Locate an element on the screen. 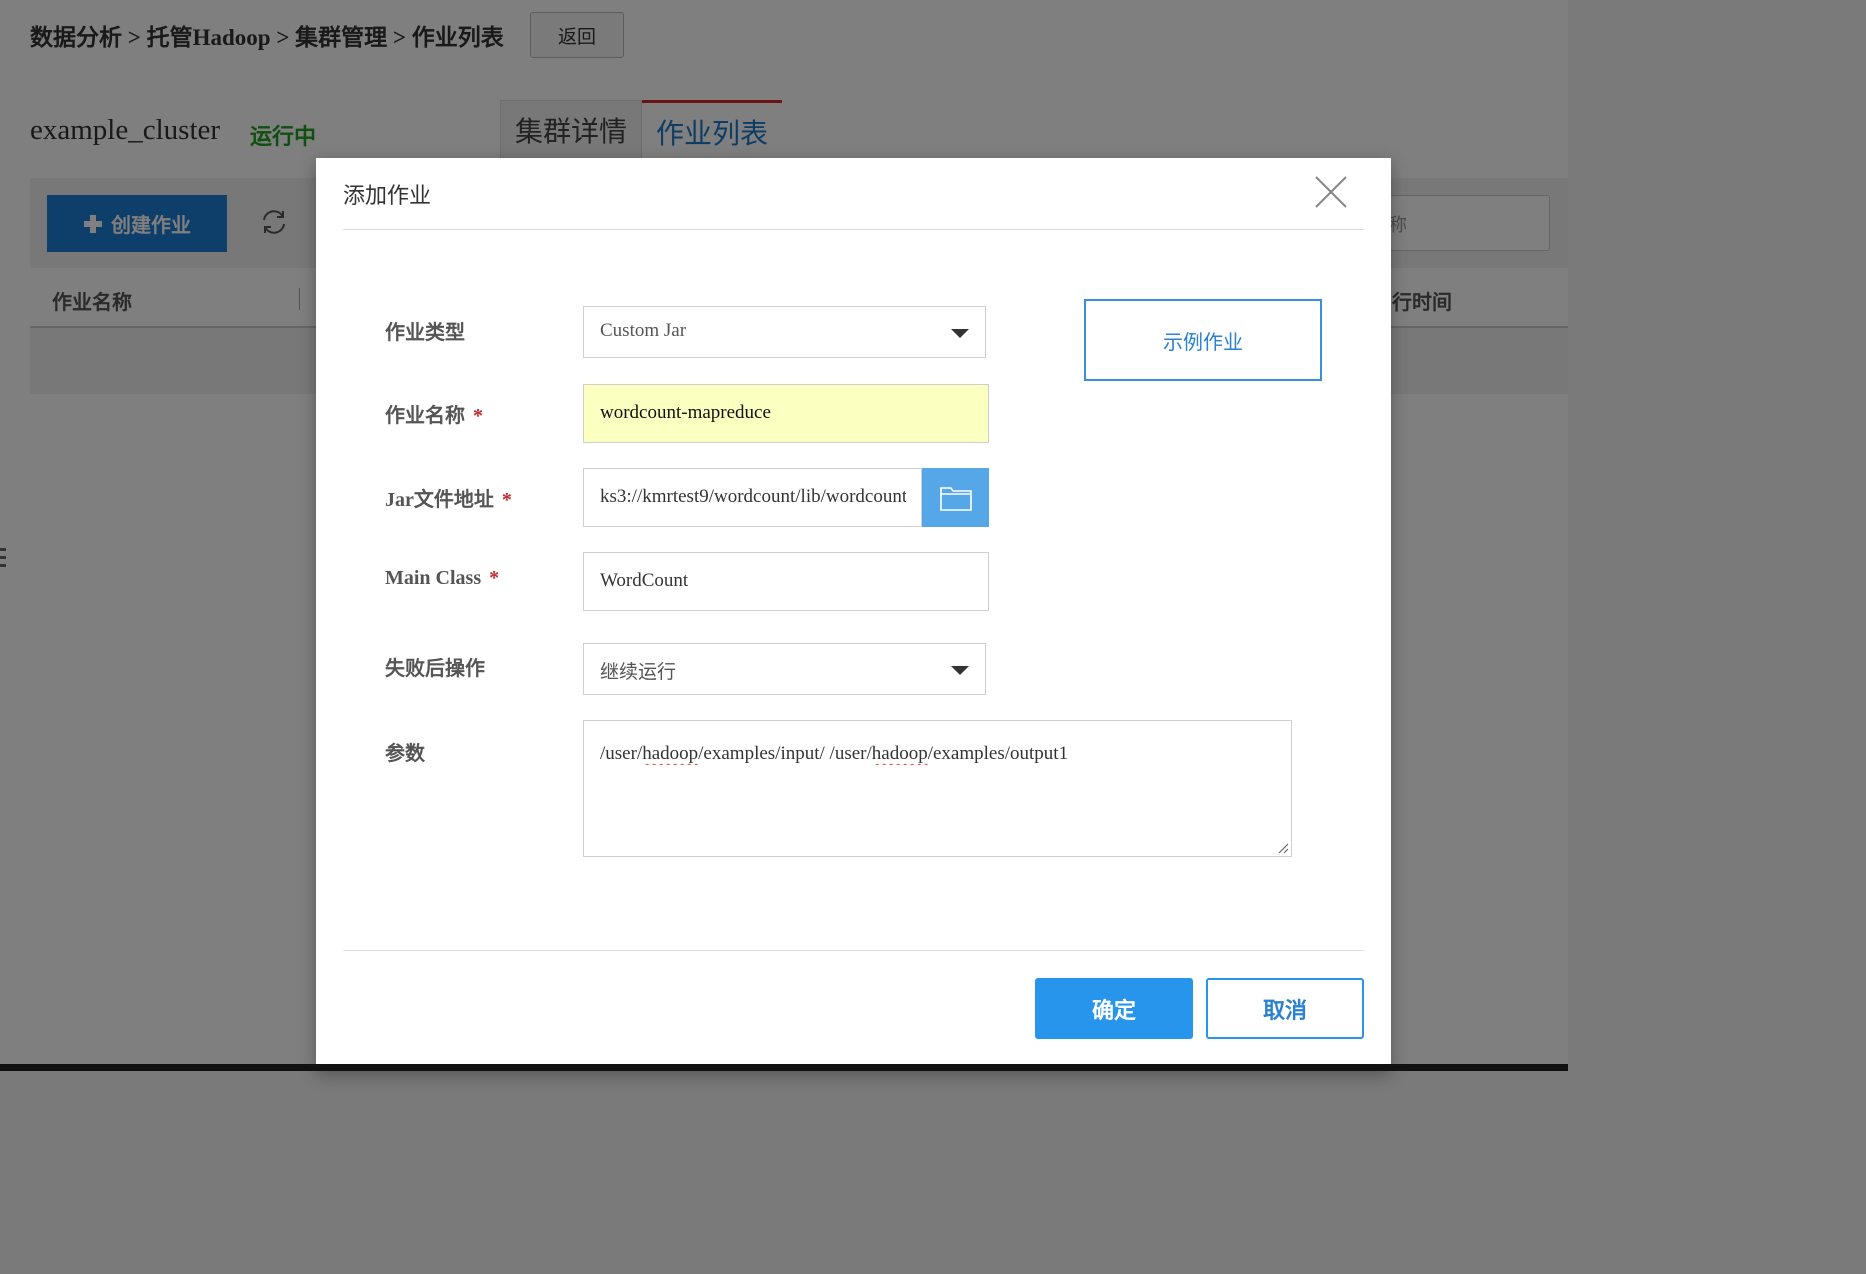 This screenshot has width=1866, height=1274. resize-grip-icon is located at coordinates (1283, 848).